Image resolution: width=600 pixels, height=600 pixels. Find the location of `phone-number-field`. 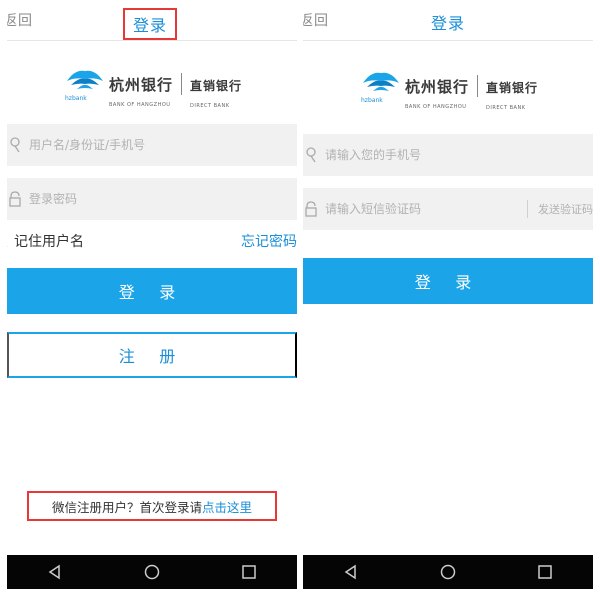

phone-number-field is located at coordinates (448, 155).